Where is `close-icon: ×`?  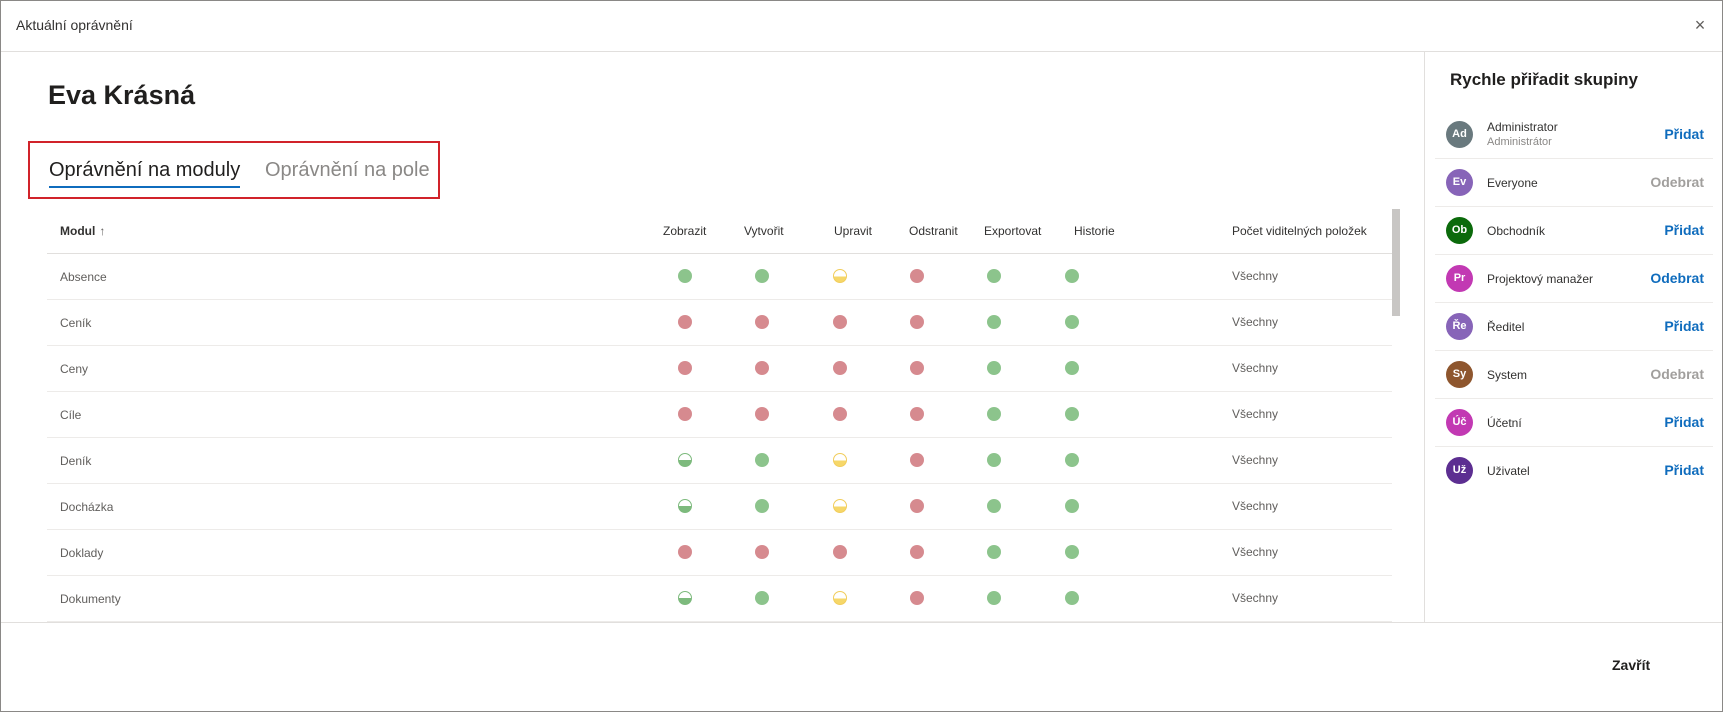
close-icon: × is located at coordinates (1700, 25).